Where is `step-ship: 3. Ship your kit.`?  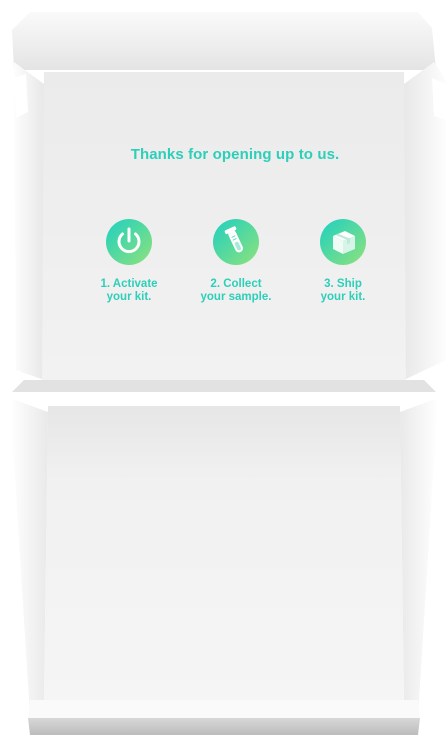
step-ship: 3. Ship your kit. is located at coordinates (343, 261).